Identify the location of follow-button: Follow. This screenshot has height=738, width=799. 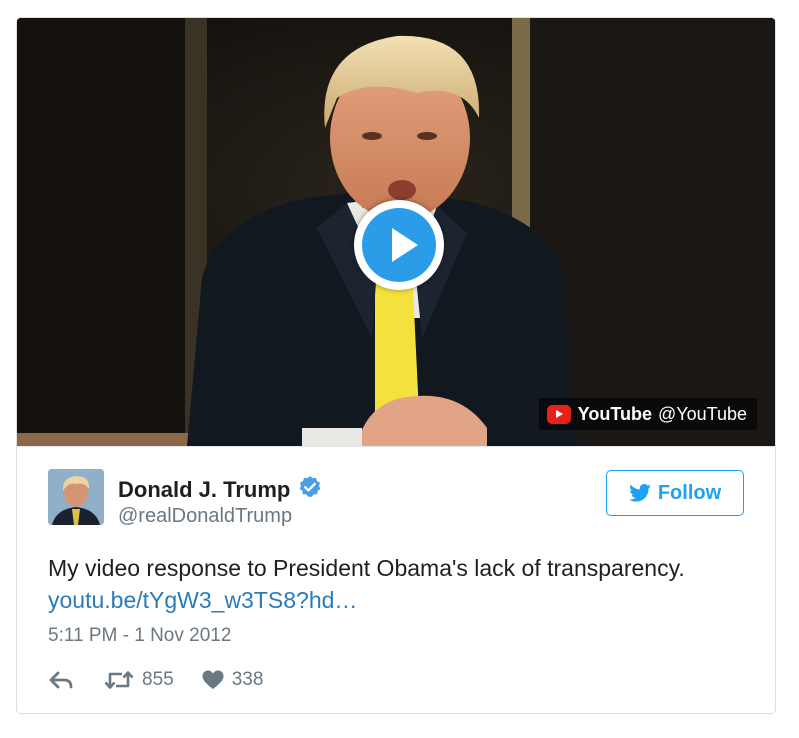
(675, 493).